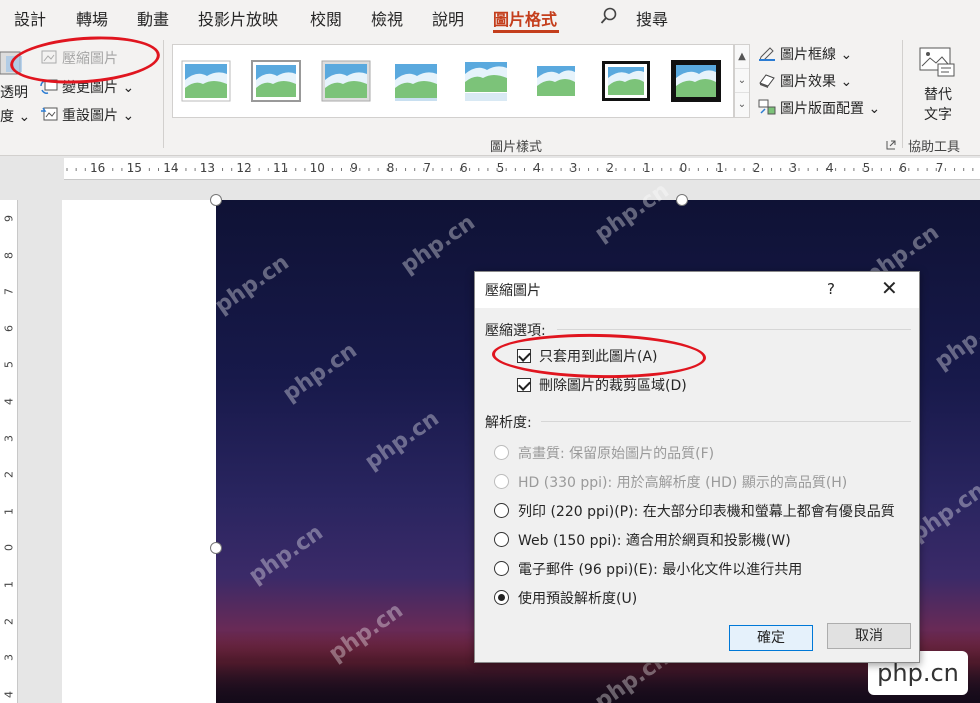 This screenshot has height=703, width=980. Describe the element at coordinates (216, 200) in the screenshot. I see `resize-handle-top-left` at that location.